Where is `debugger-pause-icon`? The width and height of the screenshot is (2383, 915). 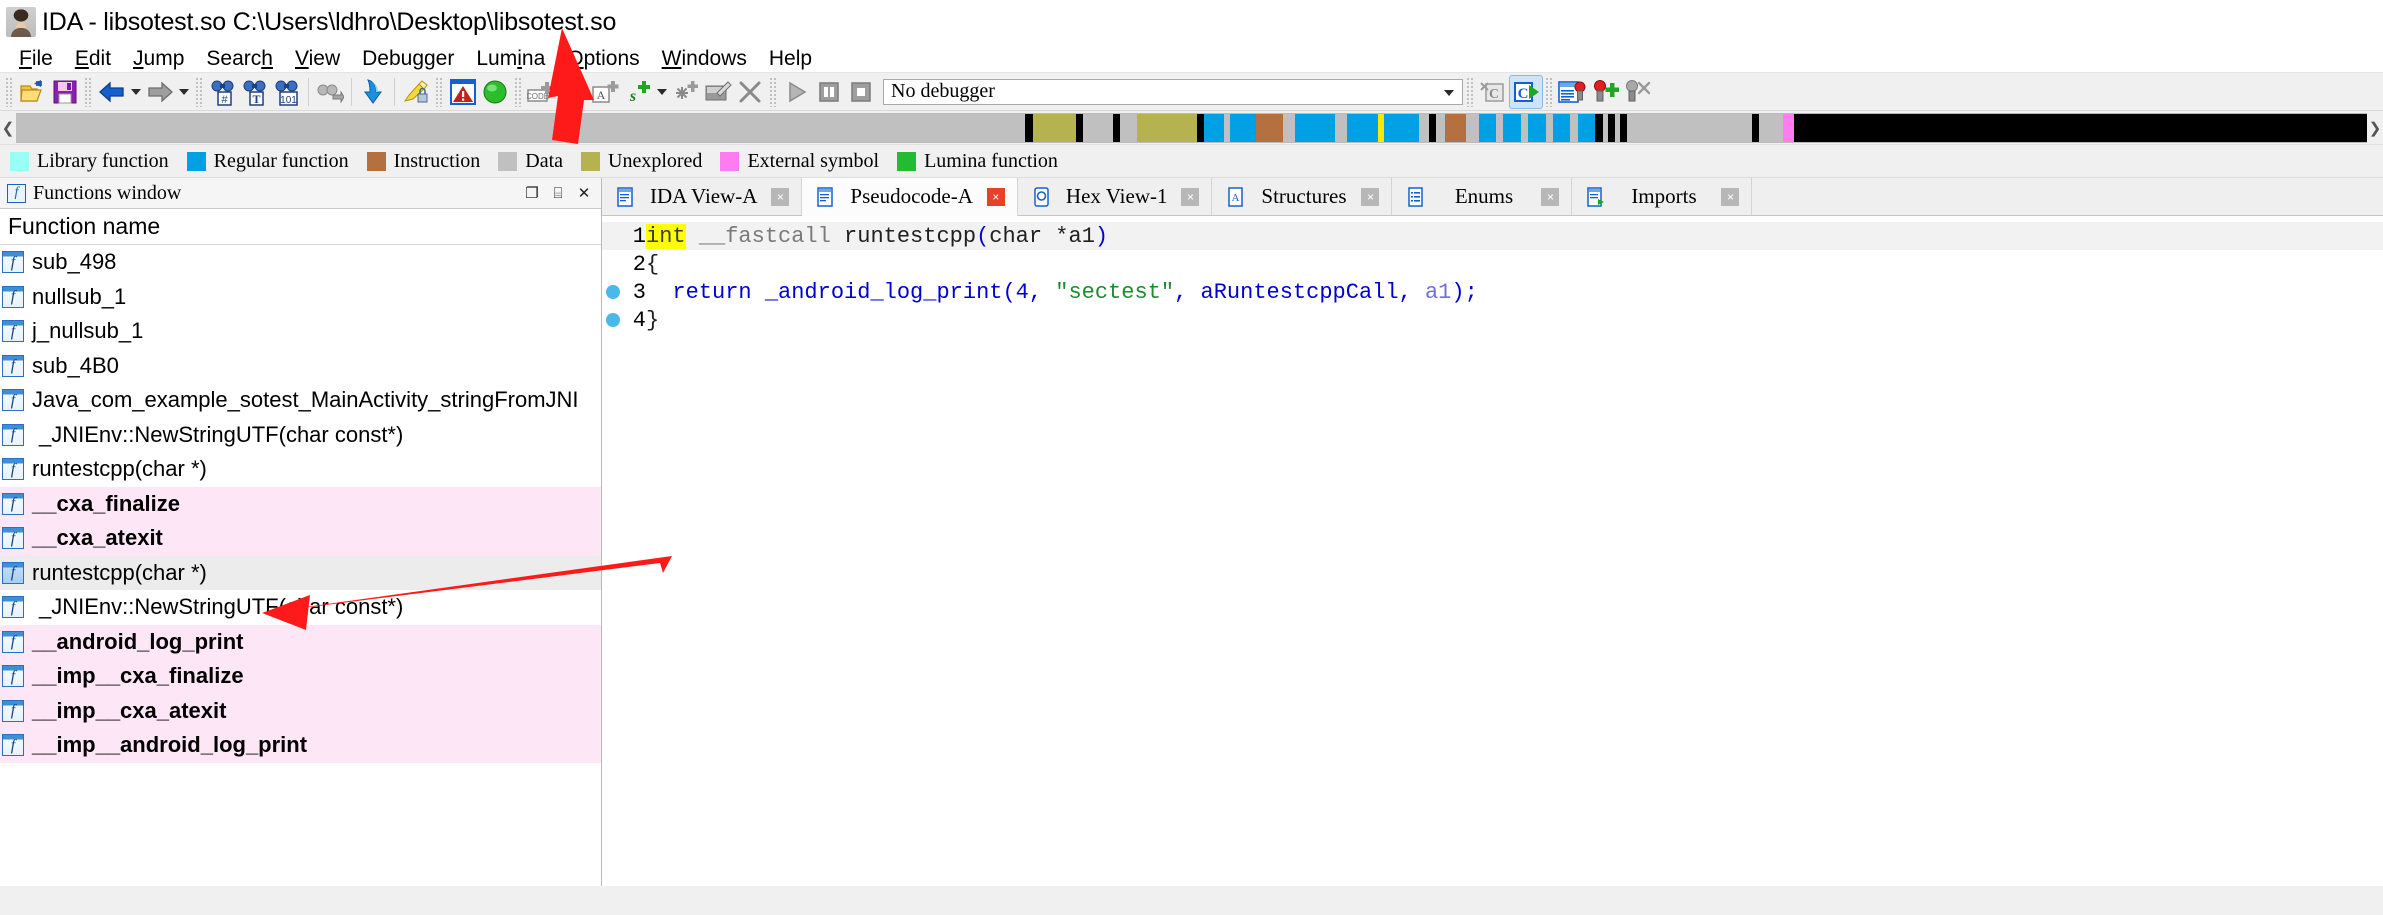
debugger-pause-icon is located at coordinates (829, 92).